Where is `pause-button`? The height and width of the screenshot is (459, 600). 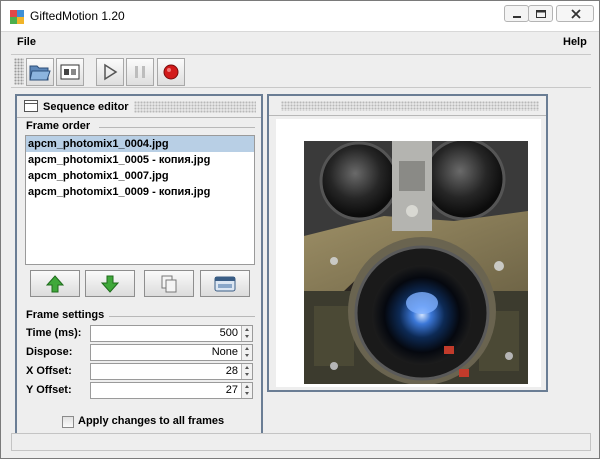 pause-button is located at coordinates (140, 72).